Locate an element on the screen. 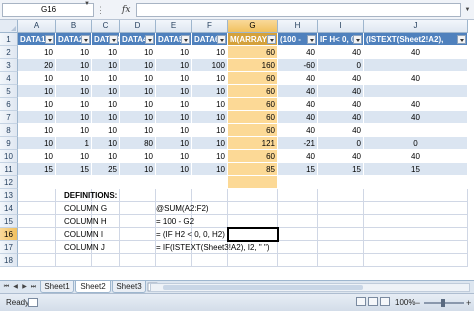  horizontal-scrollbar is located at coordinates (310, 287).